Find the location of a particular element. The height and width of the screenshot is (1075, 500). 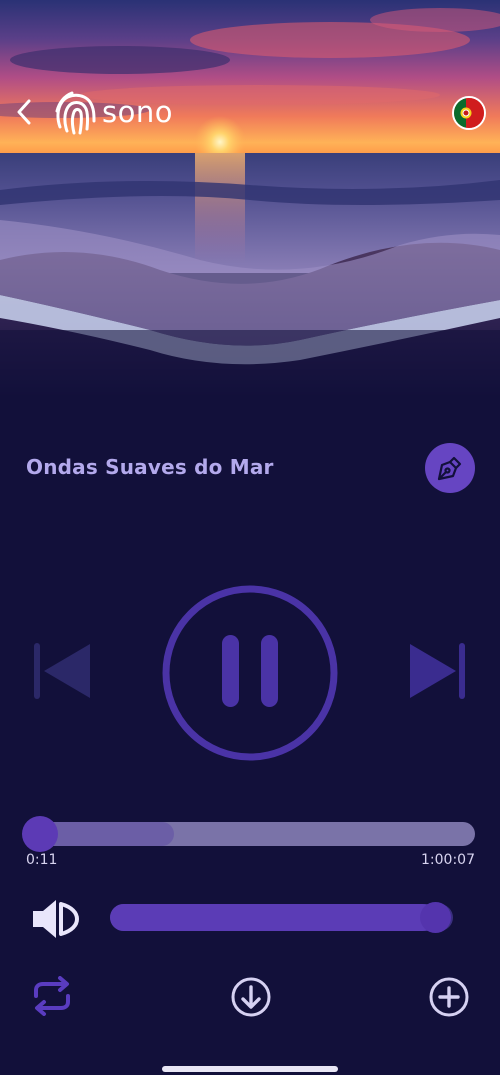

home-indicator is located at coordinates (250, 1069).